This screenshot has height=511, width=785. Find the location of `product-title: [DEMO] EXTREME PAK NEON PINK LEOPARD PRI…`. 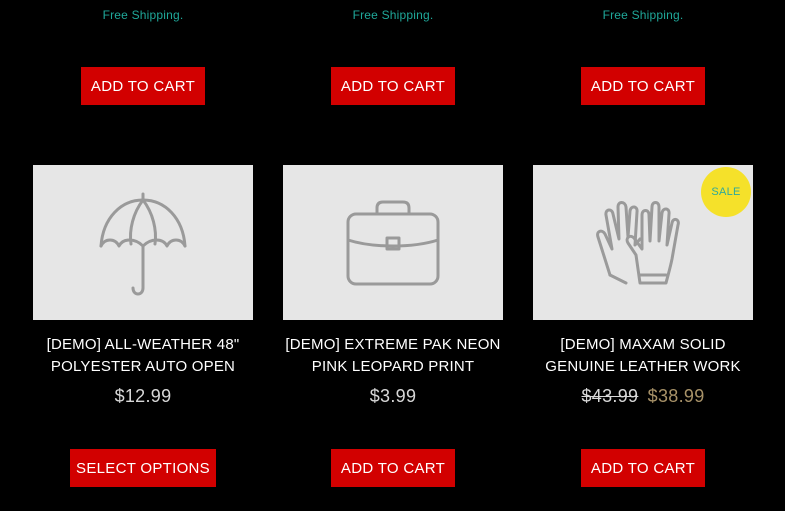

product-title: [DEMO] EXTREME PAK NEON PINK LEOPARD PRI… is located at coordinates (393, 356).